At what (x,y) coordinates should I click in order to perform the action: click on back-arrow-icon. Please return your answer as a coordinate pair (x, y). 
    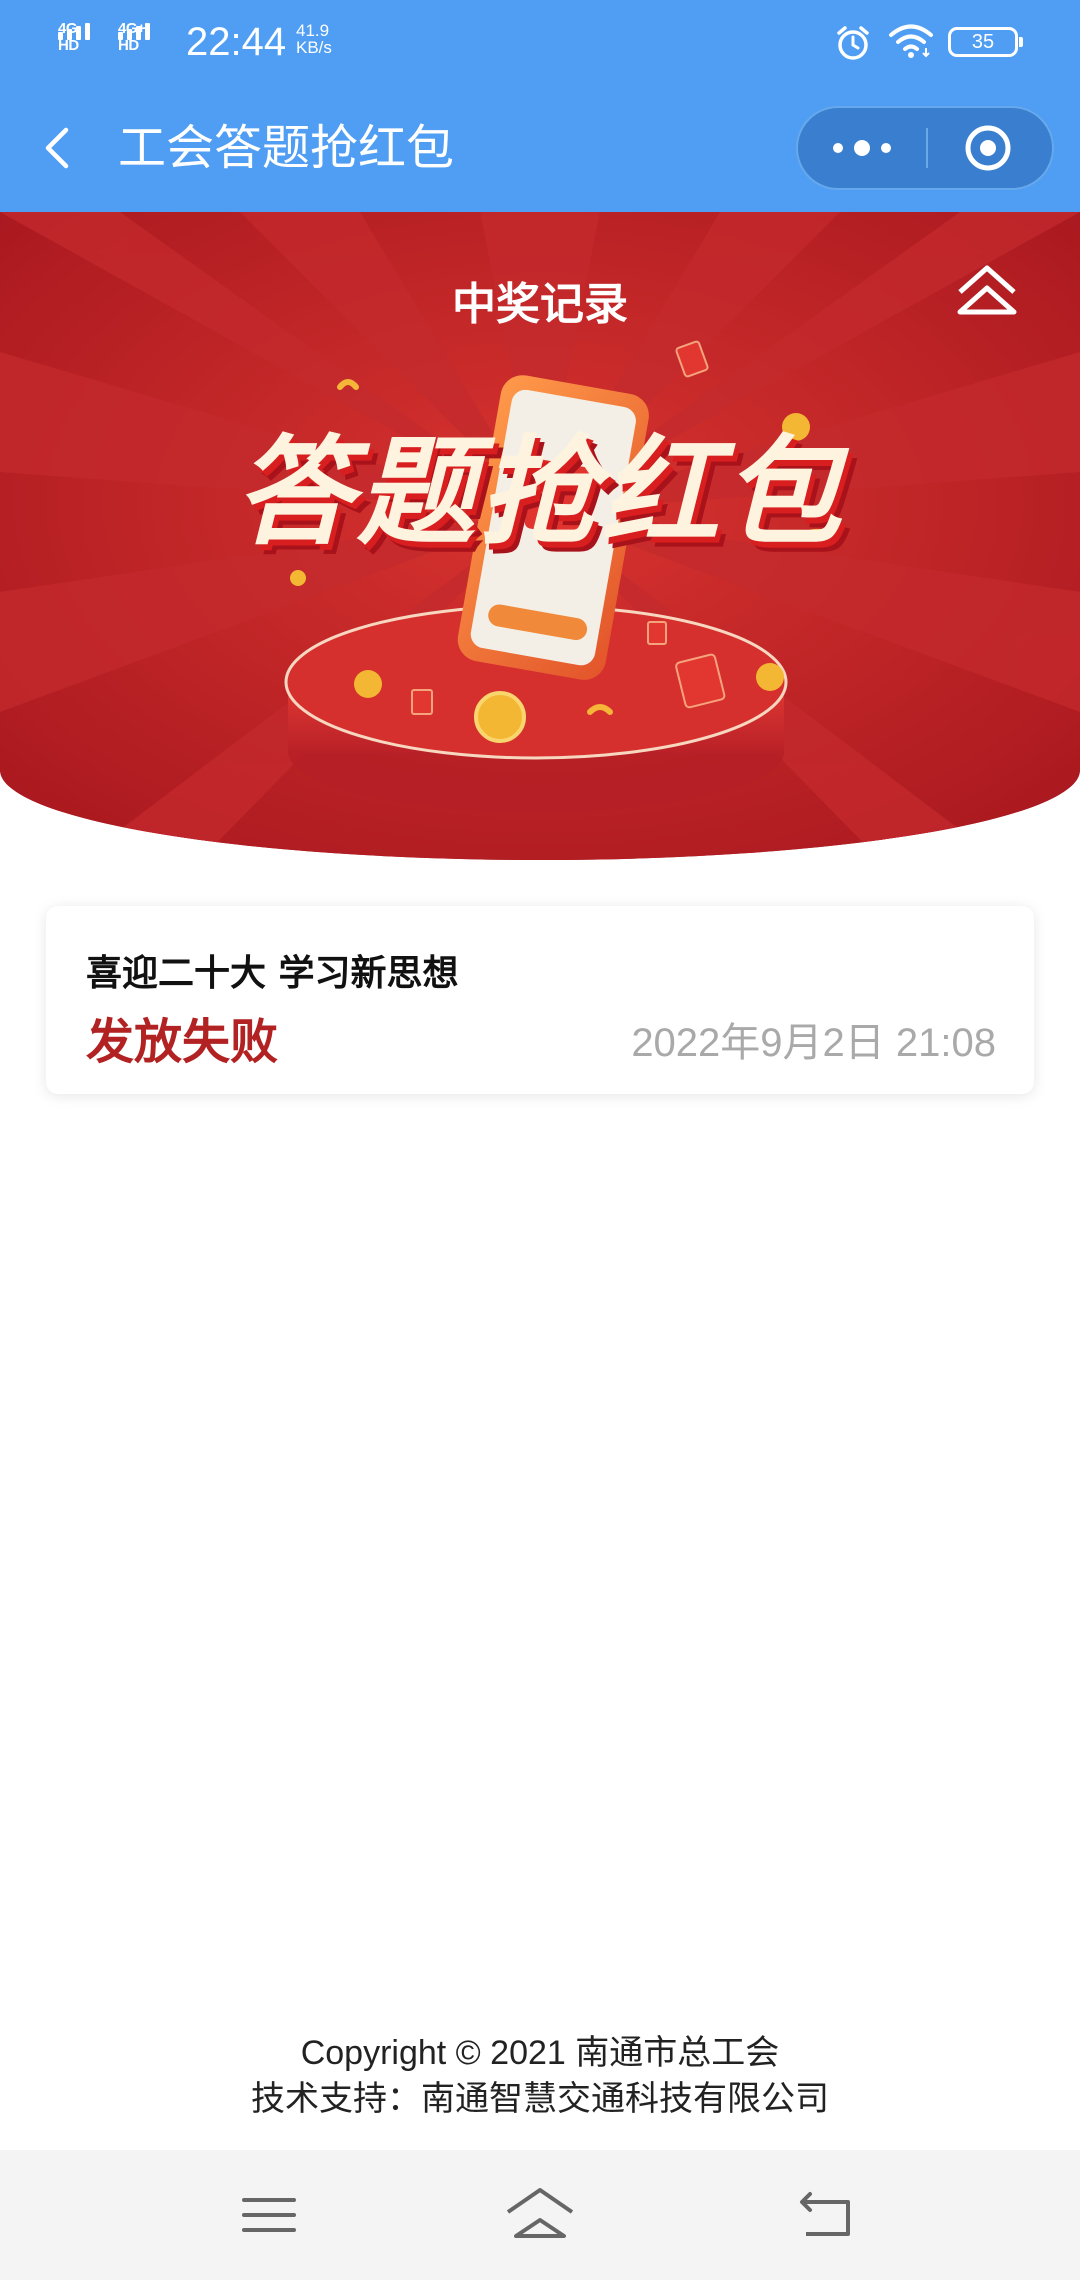
    Looking at the image, I should click on (57, 148).